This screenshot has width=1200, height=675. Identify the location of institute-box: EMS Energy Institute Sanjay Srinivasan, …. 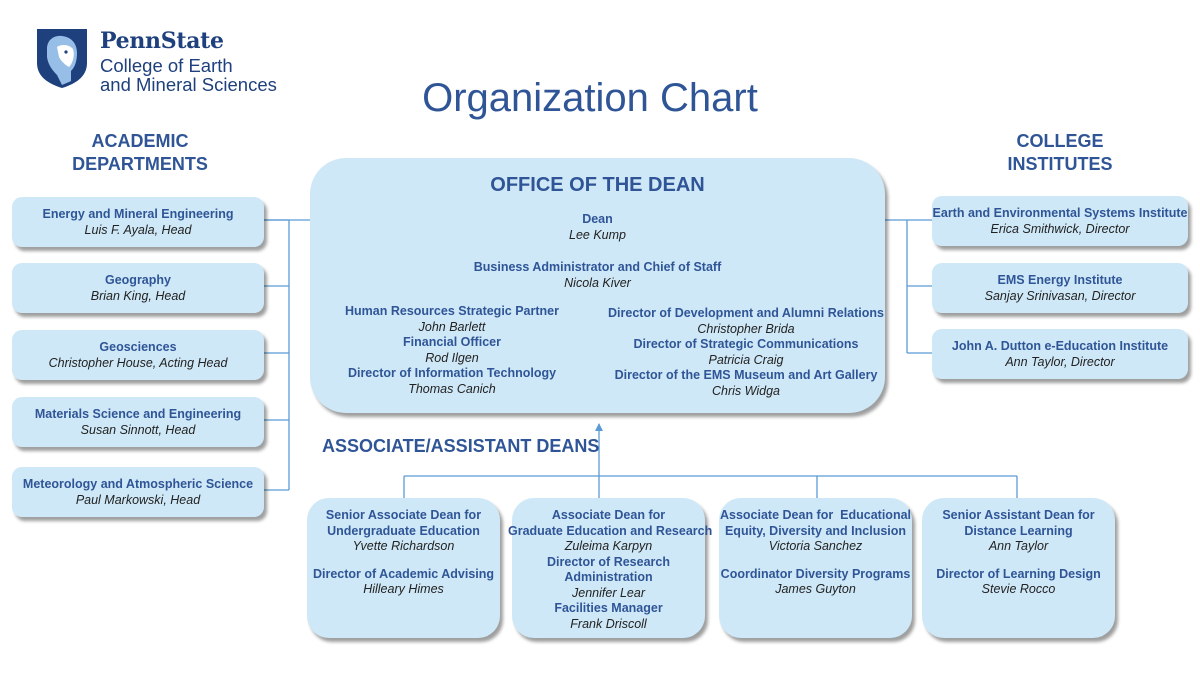
(1060, 288).